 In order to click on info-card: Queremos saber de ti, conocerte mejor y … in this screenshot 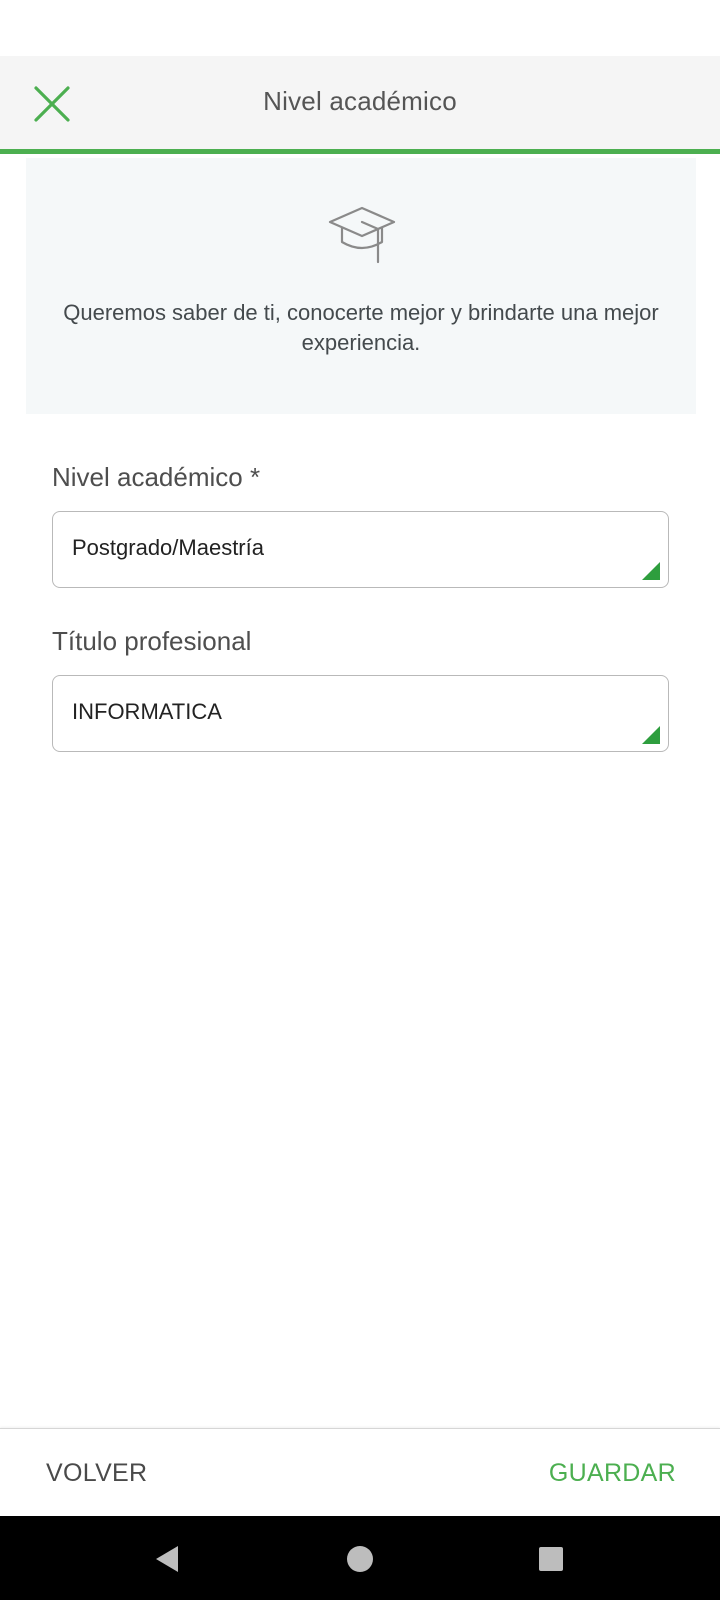, I will do `click(361, 286)`.